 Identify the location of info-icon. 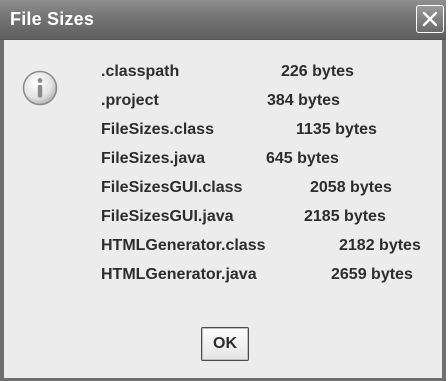
(40, 88).